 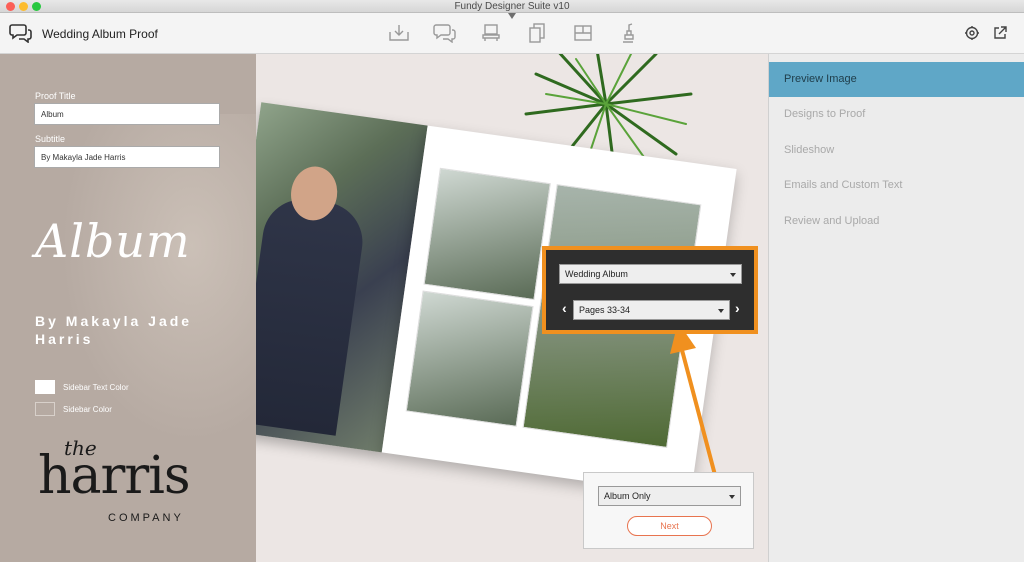 What do you see at coordinates (669, 496) in the screenshot?
I see `proof-mode-select: Album Only` at bounding box center [669, 496].